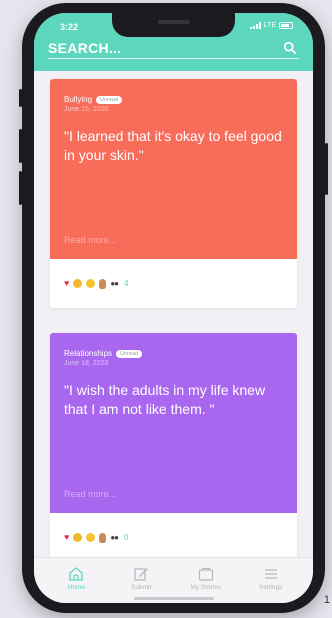  I want to click on speaker-grille, so click(174, 22).